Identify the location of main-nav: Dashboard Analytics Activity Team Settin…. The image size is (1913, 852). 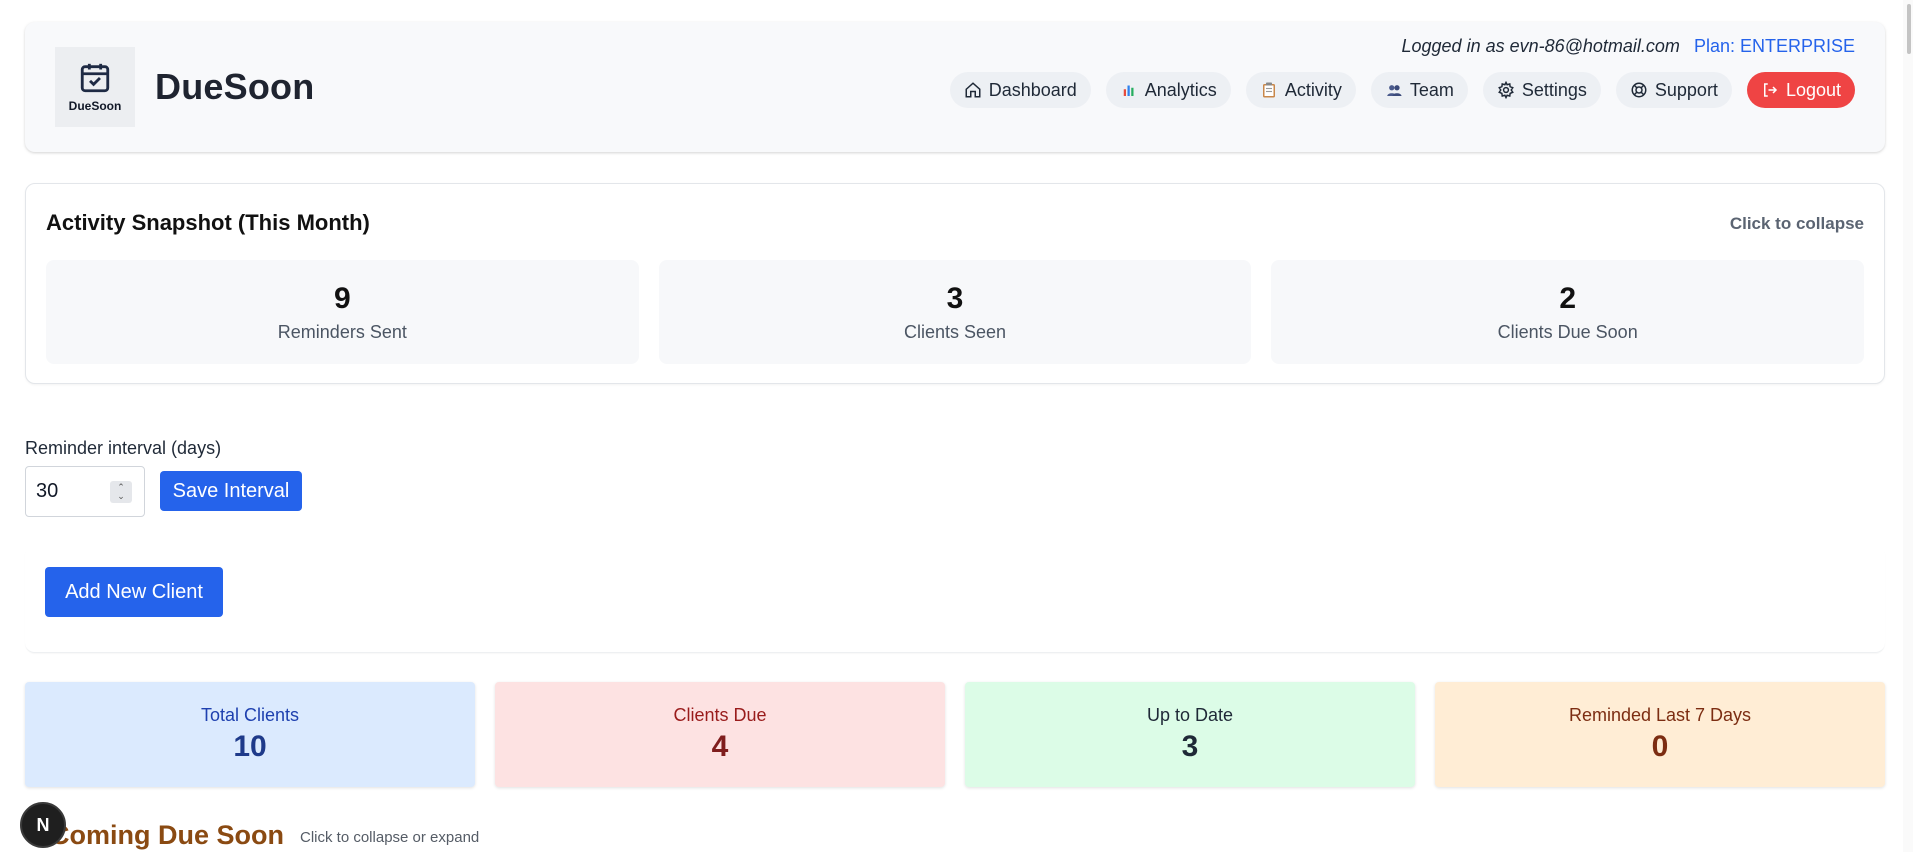
(1402, 90).